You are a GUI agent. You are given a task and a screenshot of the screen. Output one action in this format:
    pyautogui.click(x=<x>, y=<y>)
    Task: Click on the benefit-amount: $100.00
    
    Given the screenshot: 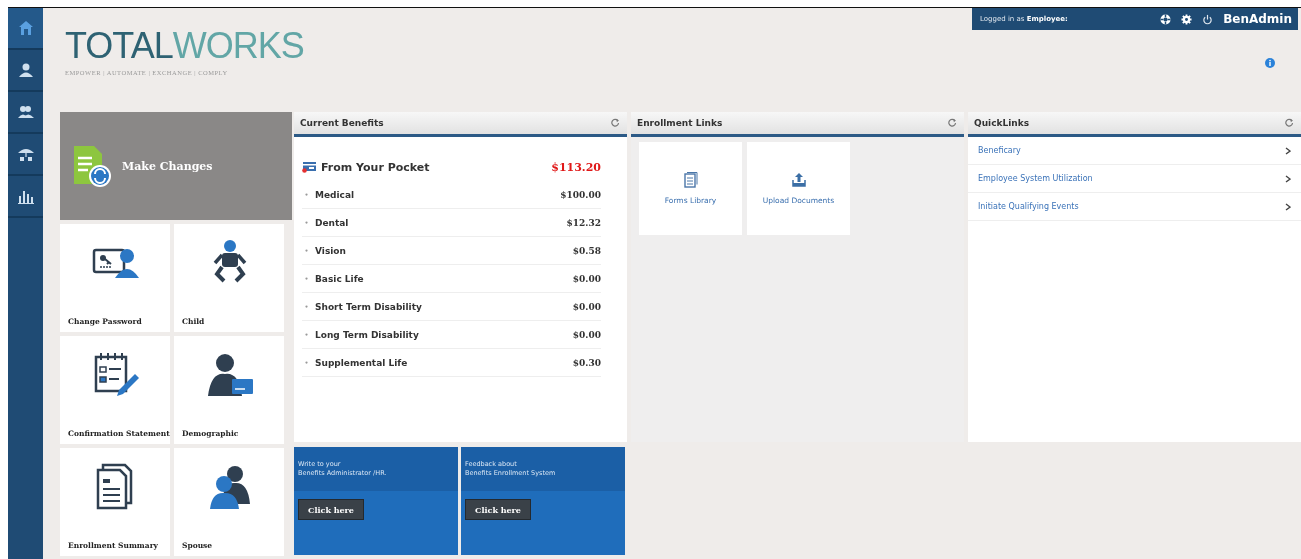 What is the action you would take?
    pyautogui.click(x=580, y=194)
    